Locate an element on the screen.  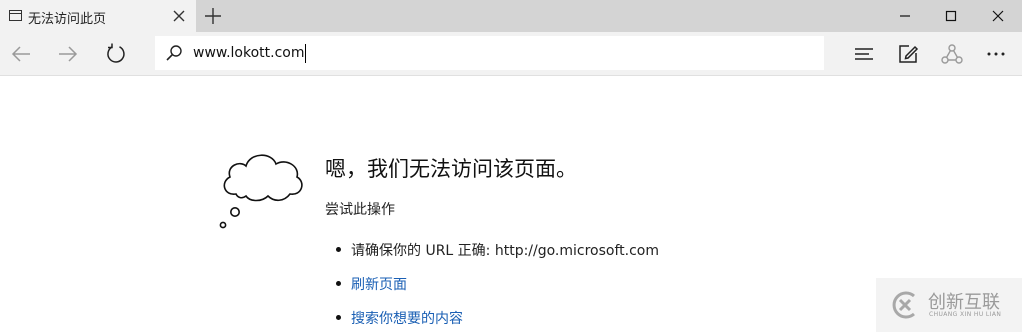
web-note-icon is located at coordinates (908, 54).